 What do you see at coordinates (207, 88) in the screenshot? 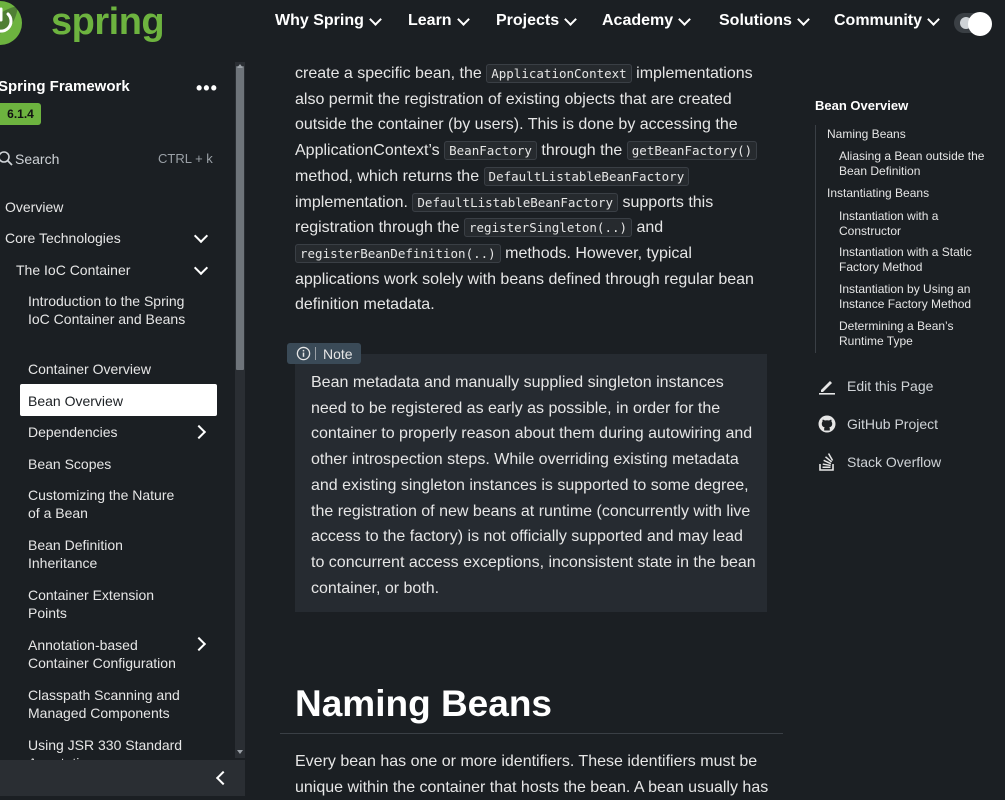
I see `more-dots-icon: •••` at bounding box center [207, 88].